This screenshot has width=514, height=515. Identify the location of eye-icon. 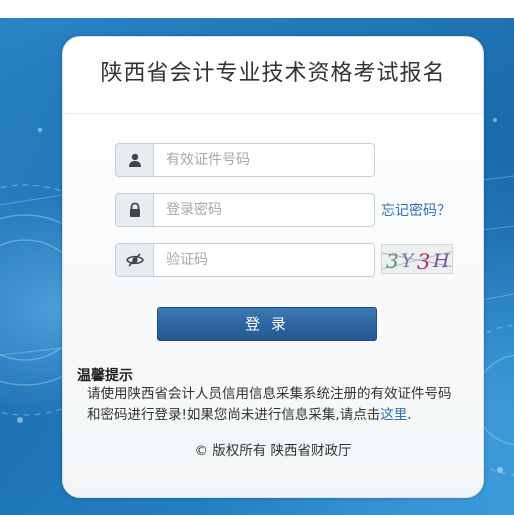
(134, 260).